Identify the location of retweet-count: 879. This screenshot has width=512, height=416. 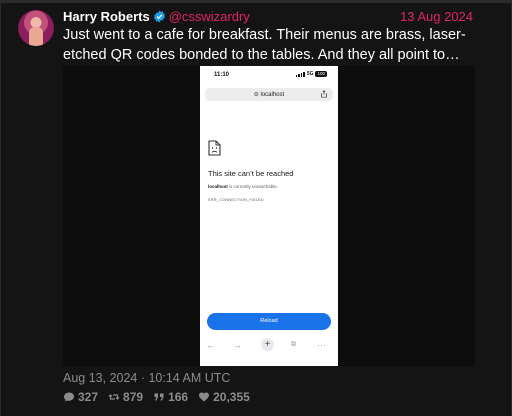
(133, 397).